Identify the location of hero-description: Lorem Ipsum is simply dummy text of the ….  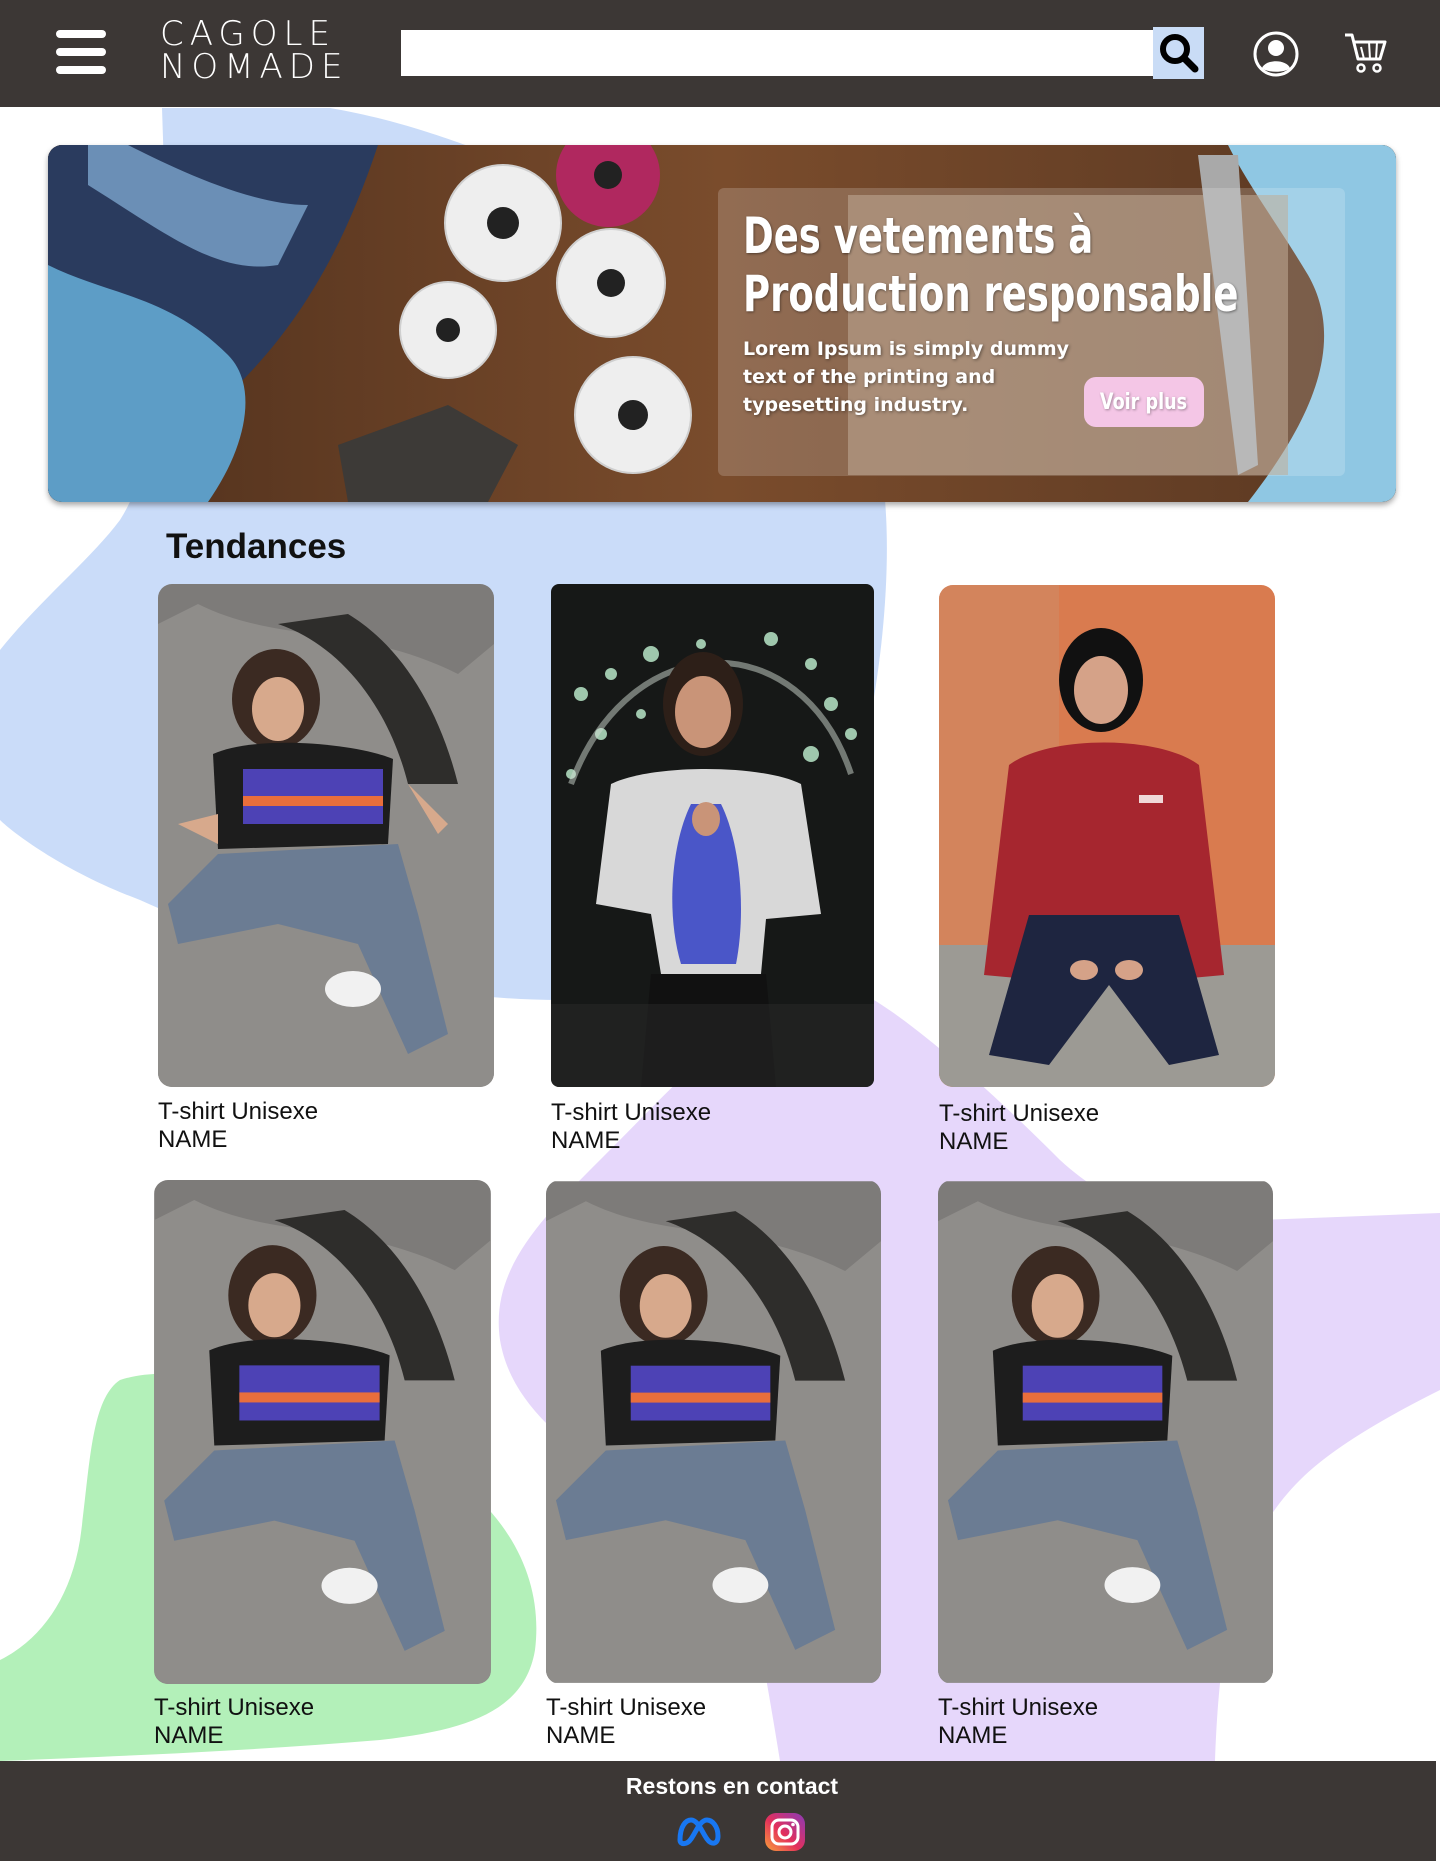
(906, 377).